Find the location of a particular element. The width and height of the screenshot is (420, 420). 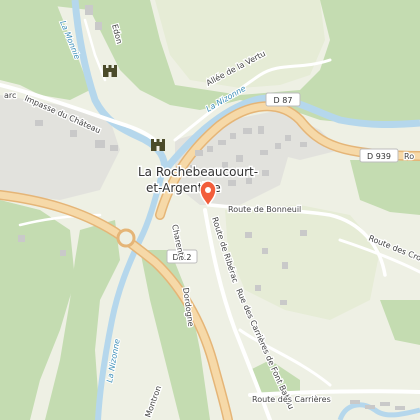

road-badge-d87-text: D 87 is located at coordinates (283, 100).